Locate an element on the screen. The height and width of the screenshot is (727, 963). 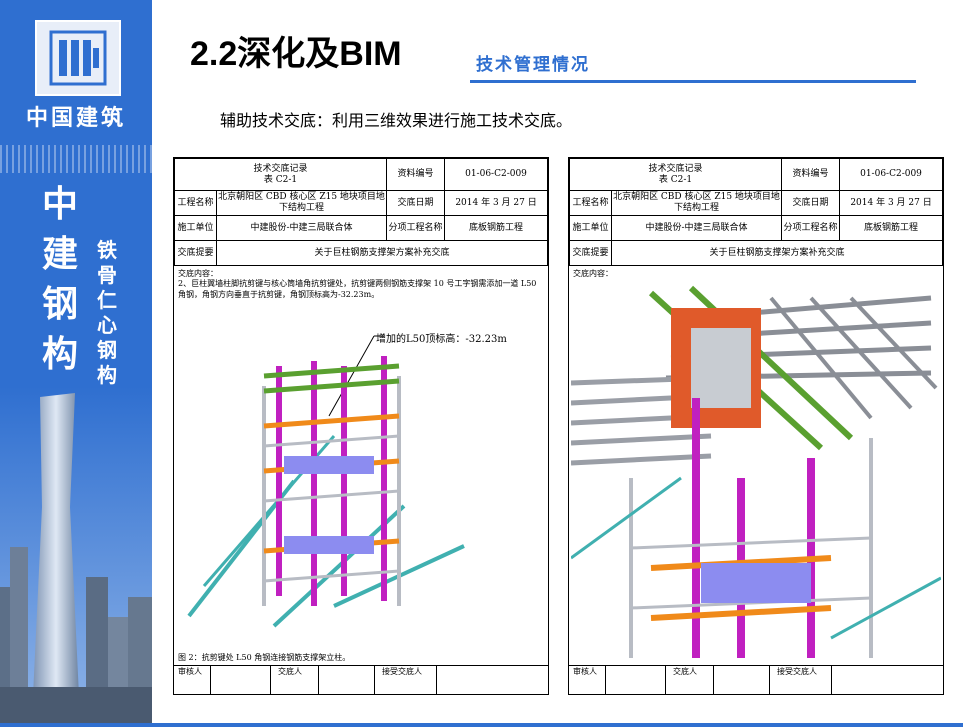
slogan-char: 铁 is located at coordinates (107, 250).